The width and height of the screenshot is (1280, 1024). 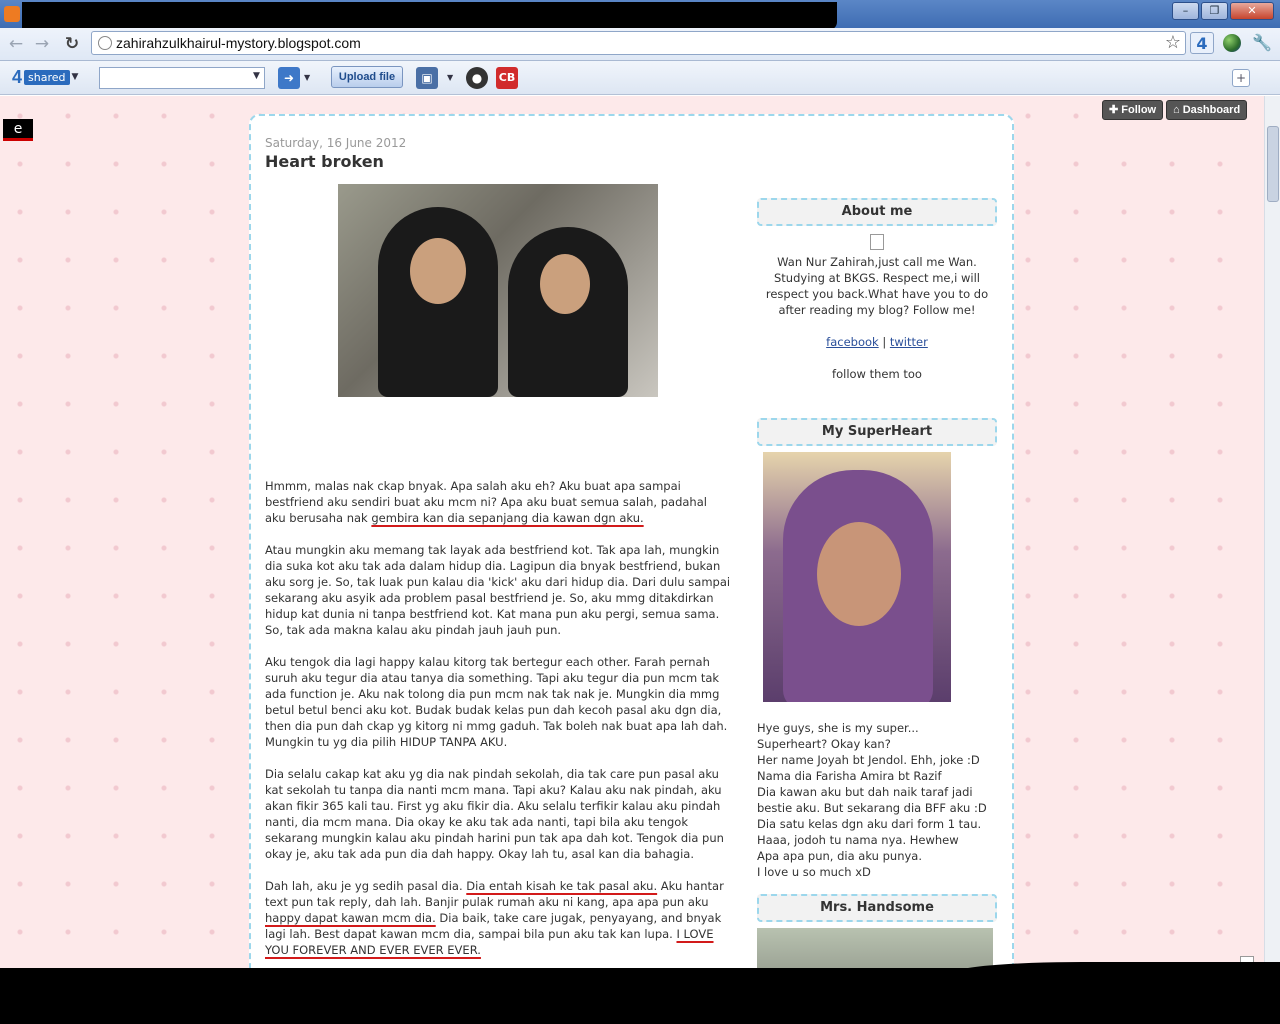 What do you see at coordinates (858, 840) in the screenshot?
I see `superheart-line: Haaa, jodoh tu nama nya. Hewhew` at bounding box center [858, 840].